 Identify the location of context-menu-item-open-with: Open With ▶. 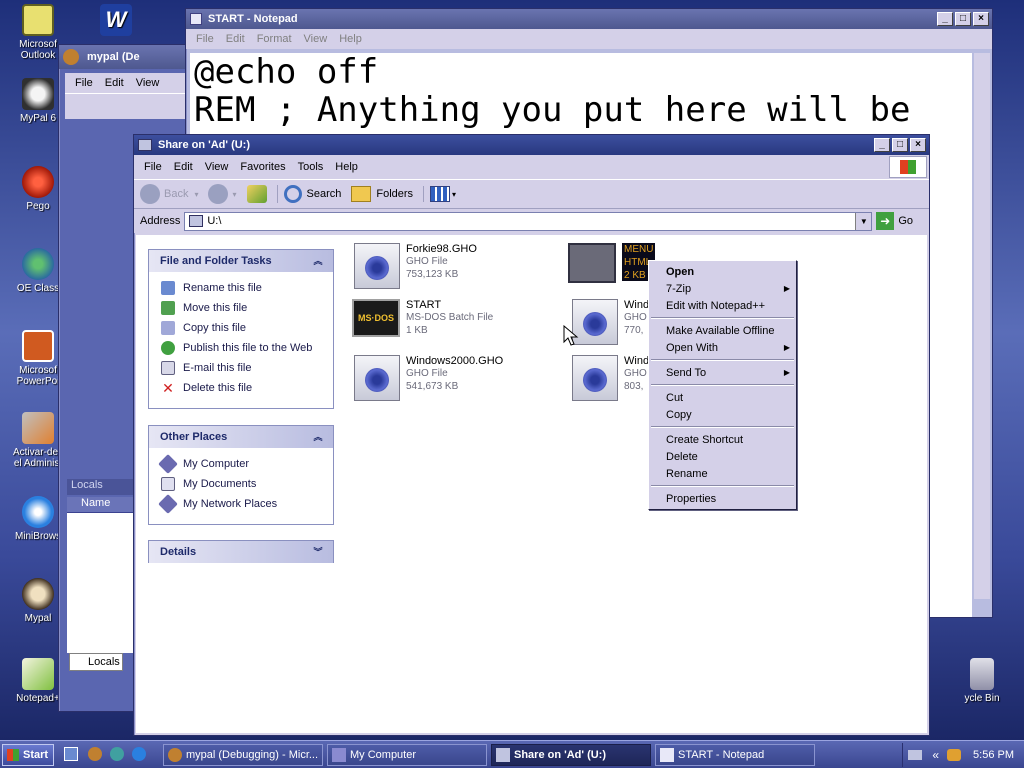
(722, 347).